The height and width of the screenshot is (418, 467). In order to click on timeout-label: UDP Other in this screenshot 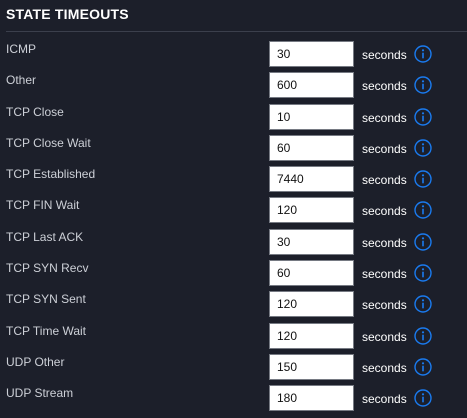, I will do `click(35, 361)`.